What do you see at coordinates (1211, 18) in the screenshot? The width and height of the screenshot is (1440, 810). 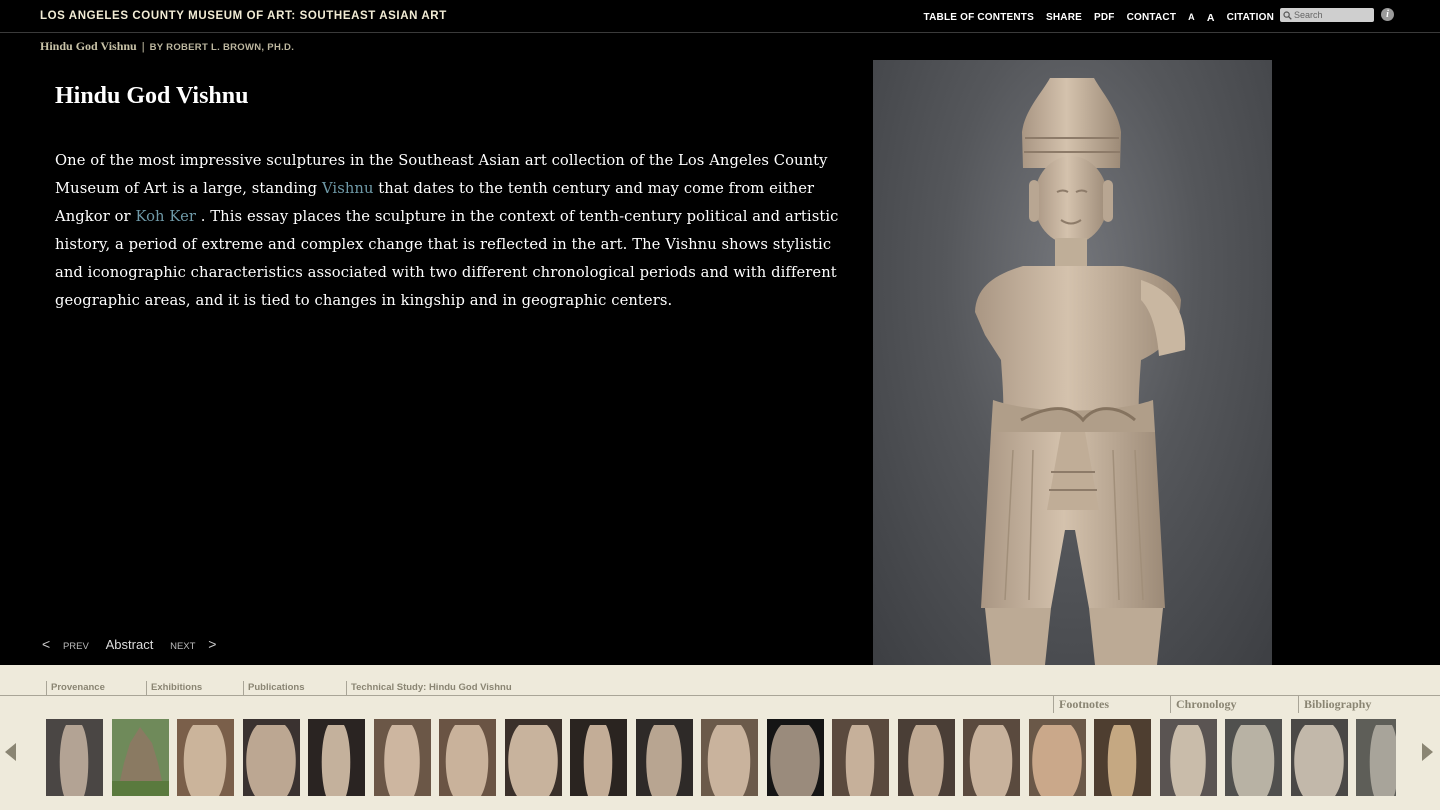 I see `font-size-increase-button: A` at bounding box center [1211, 18].